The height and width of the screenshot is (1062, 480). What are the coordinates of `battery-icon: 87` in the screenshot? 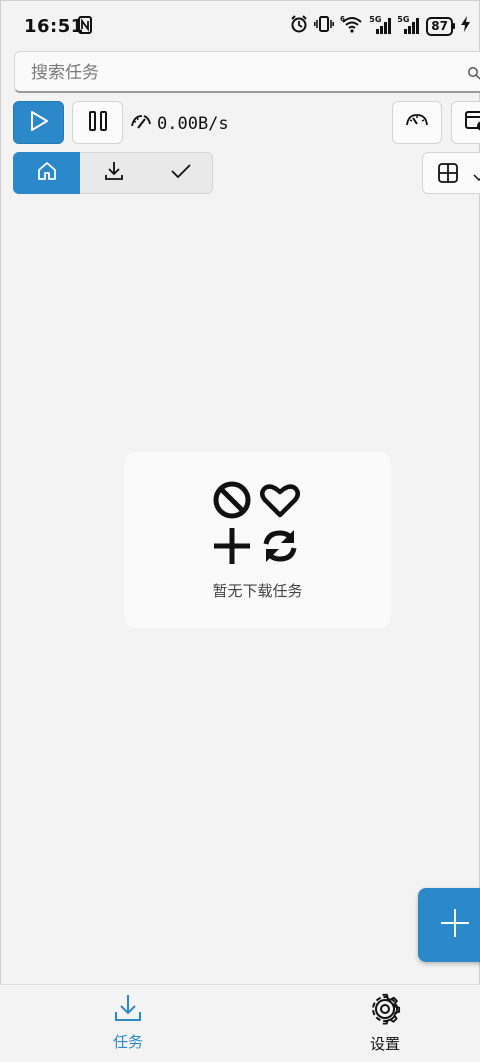 It's located at (440, 26).